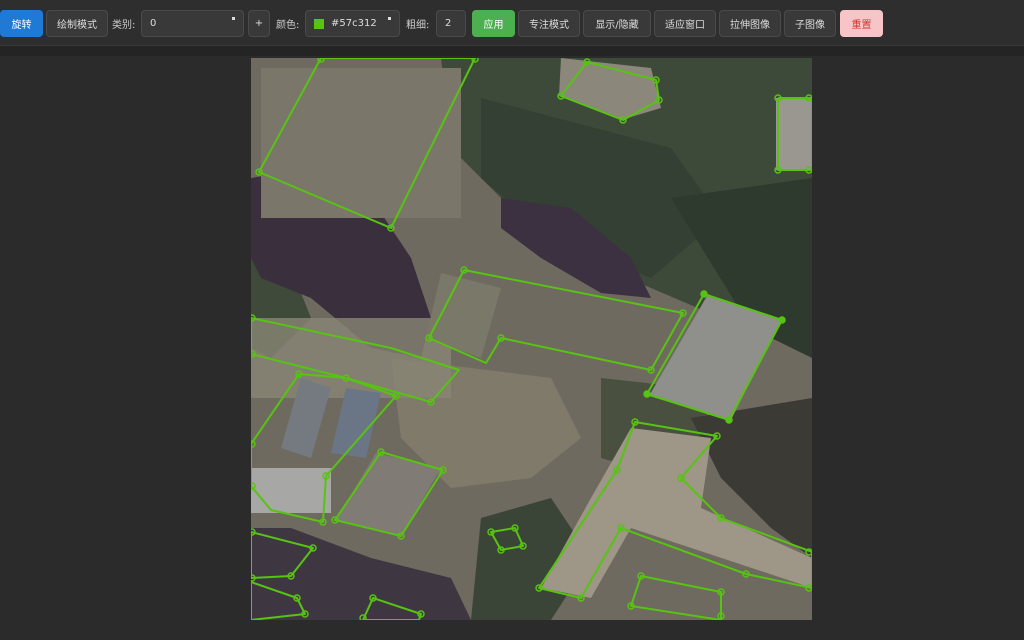  Describe the element at coordinates (319, 23) in the screenshot. I see `color-swatch` at that location.